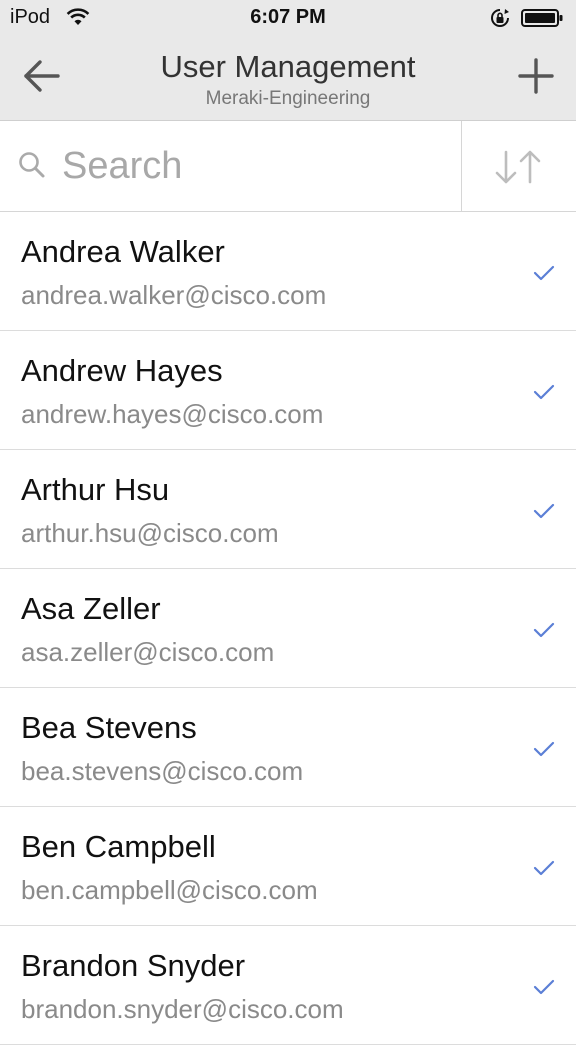 The height and width of the screenshot is (1045, 576). I want to click on user-email: asa.zeller@cisco.com, so click(148, 652).